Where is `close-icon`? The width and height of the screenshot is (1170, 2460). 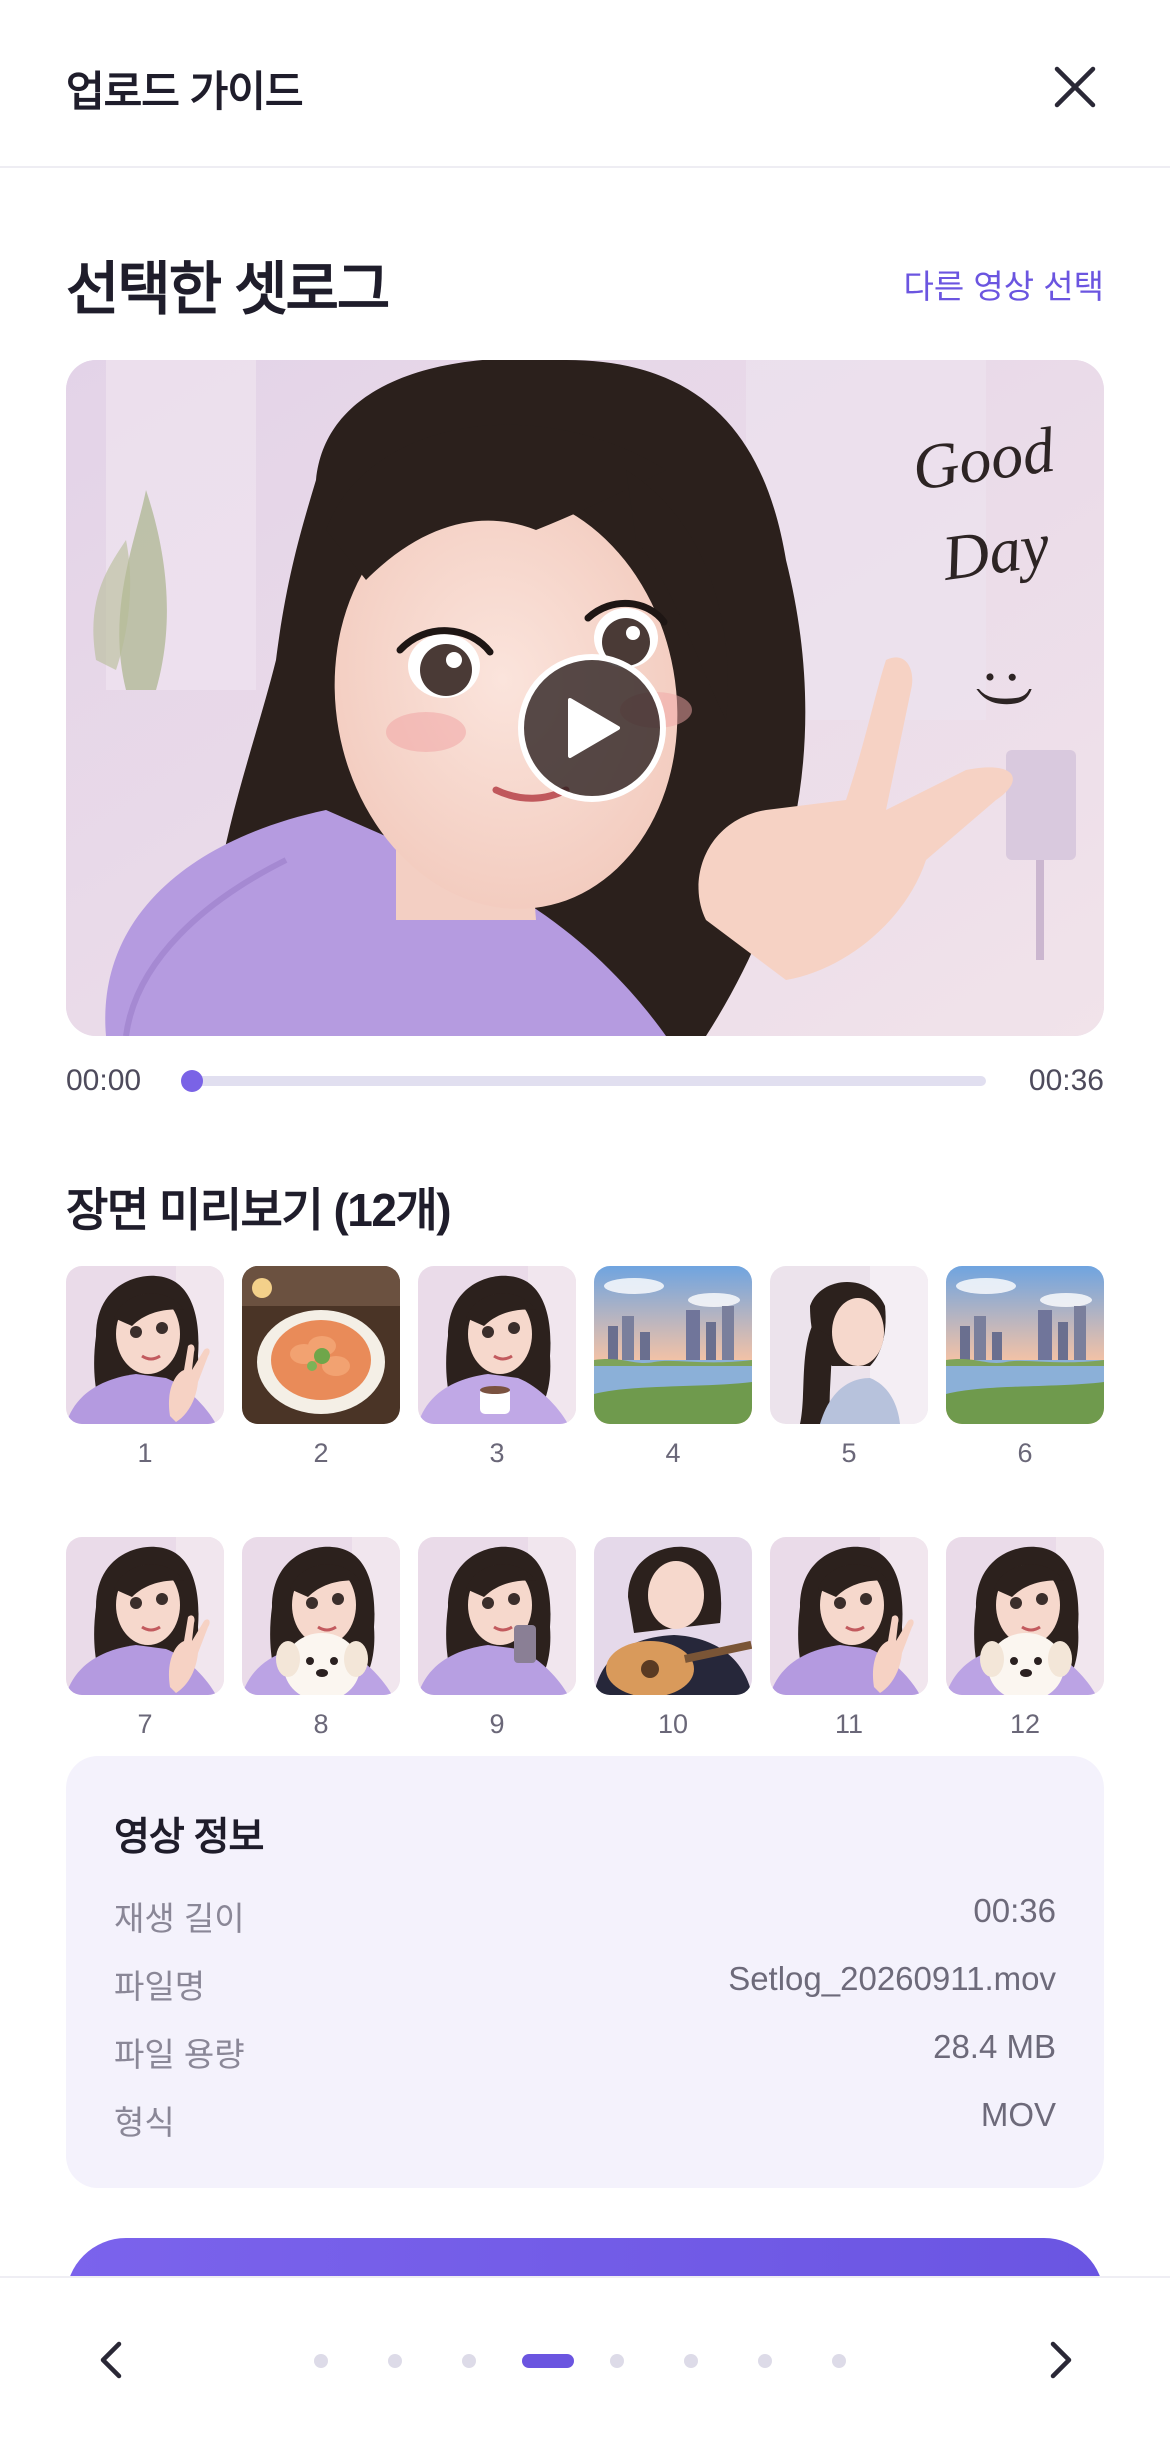 close-icon is located at coordinates (1075, 87).